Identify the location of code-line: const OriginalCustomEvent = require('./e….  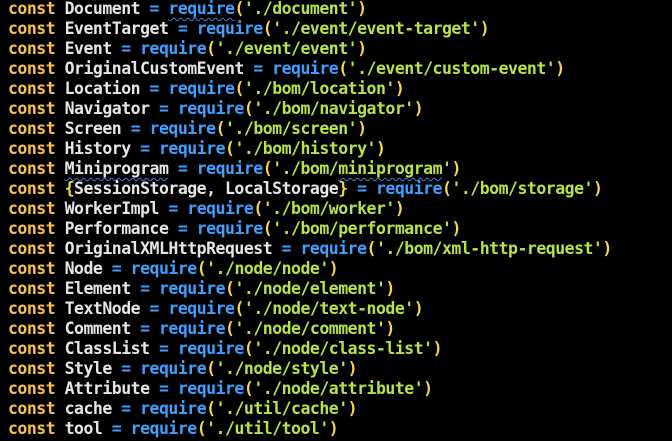
(310, 69).